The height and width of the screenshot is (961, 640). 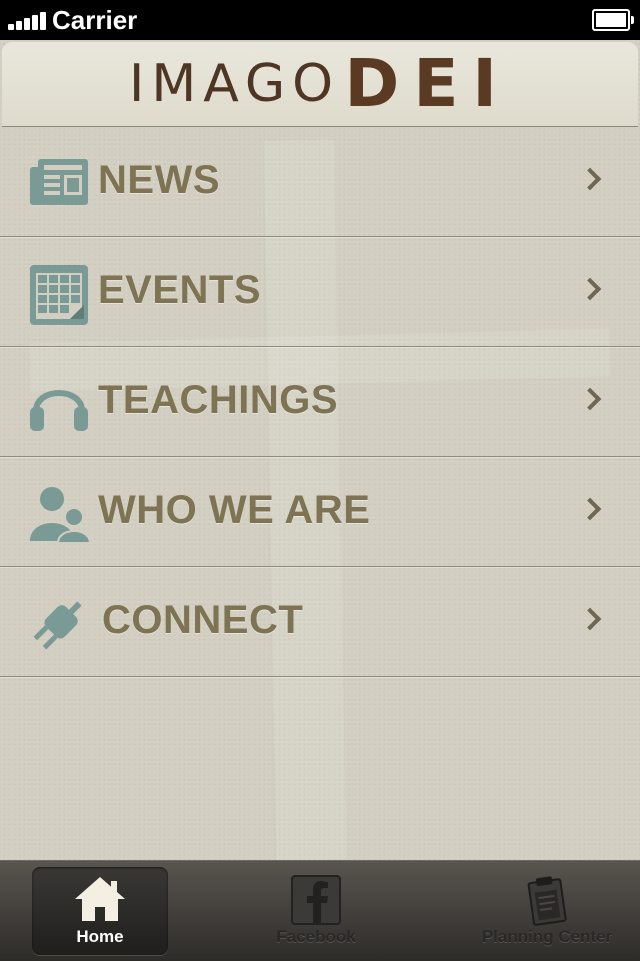 I want to click on tab-label: Planning Center, so click(x=547, y=936).